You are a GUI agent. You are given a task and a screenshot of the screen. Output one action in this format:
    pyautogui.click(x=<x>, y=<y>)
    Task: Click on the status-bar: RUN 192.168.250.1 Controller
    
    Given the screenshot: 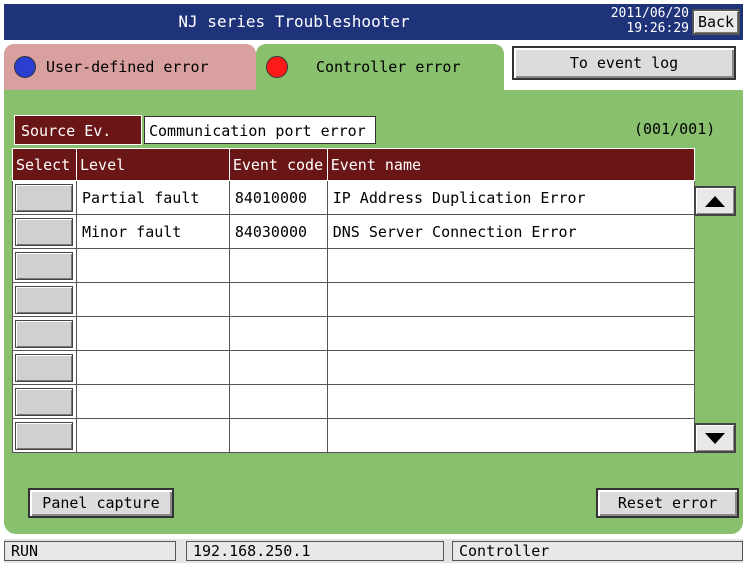 What is the action you would take?
    pyautogui.click(x=373, y=551)
    